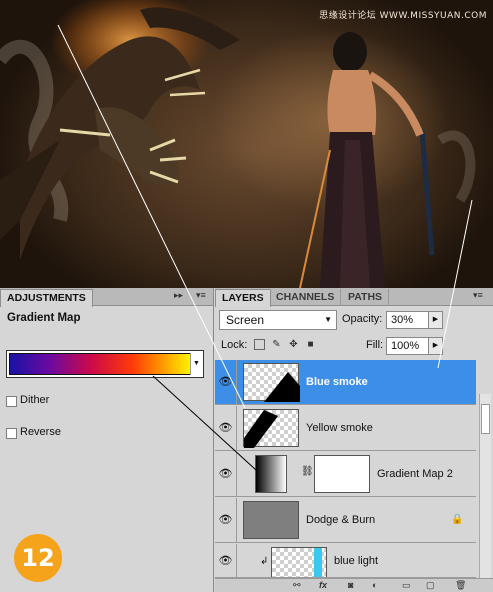  What do you see at coordinates (35, 400) in the screenshot?
I see `dither-label: Dither` at bounding box center [35, 400].